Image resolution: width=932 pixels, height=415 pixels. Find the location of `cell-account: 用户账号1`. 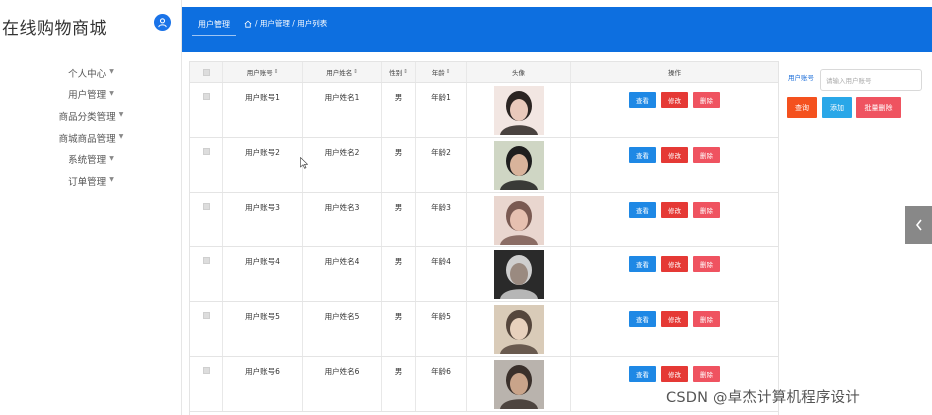

cell-account: 用户账号1 is located at coordinates (263, 110).